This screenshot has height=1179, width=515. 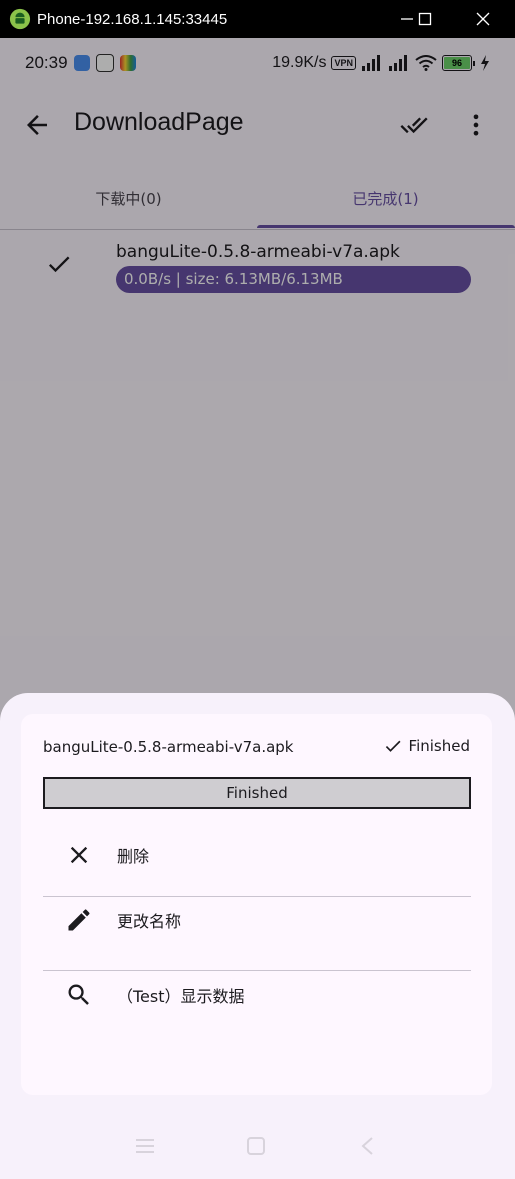 I want to click on system-nav-bar, so click(x=257, y=1146).